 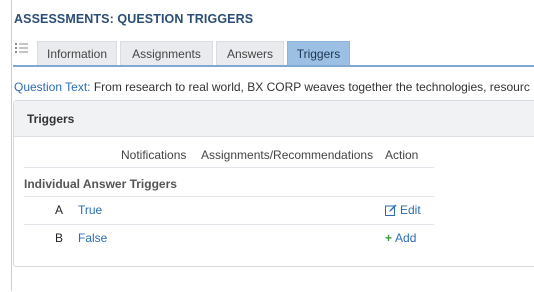 What do you see at coordinates (92, 238) in the screenshot?
I see `answer-false-link: False` at bounding box center [92, 238].